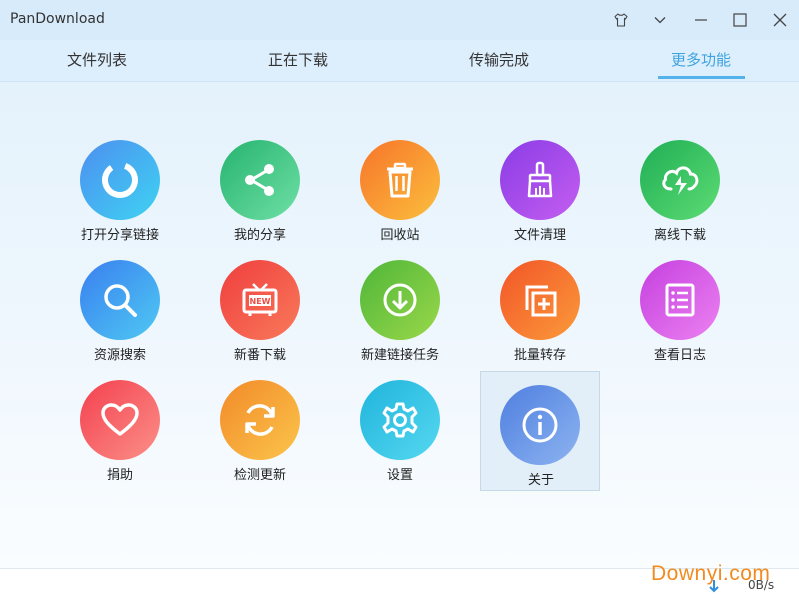  I want to click on feature-icon-bg: NEW, so click(260, 300).